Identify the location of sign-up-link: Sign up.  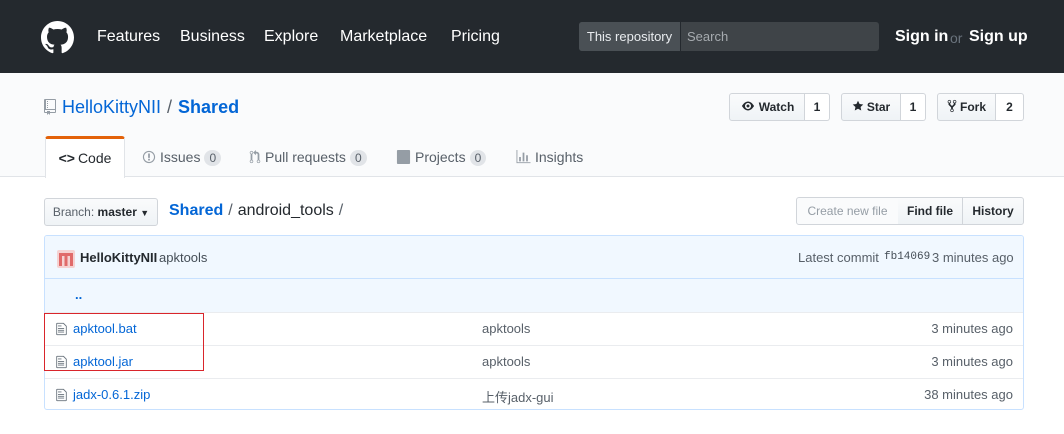
(998, 37).